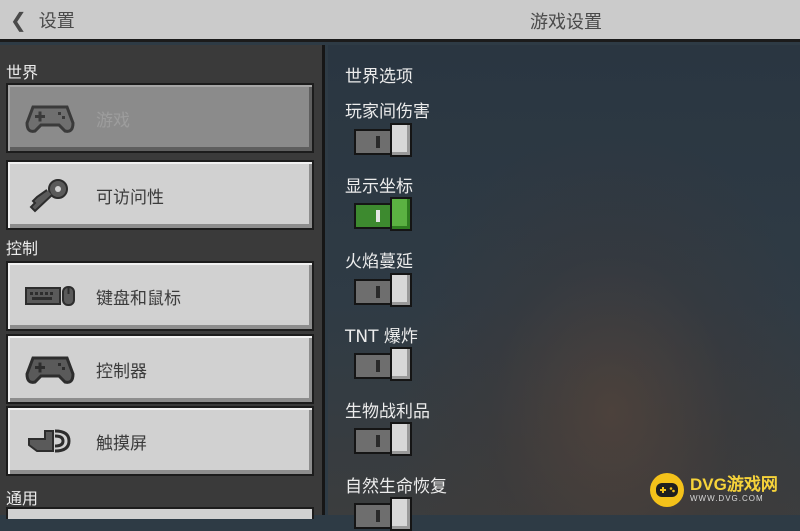  What do you see at coordinates (121, 443) in the screenshot?
I see `sidebar-item-label: 触摸屏` at bounding box center [121, 443].